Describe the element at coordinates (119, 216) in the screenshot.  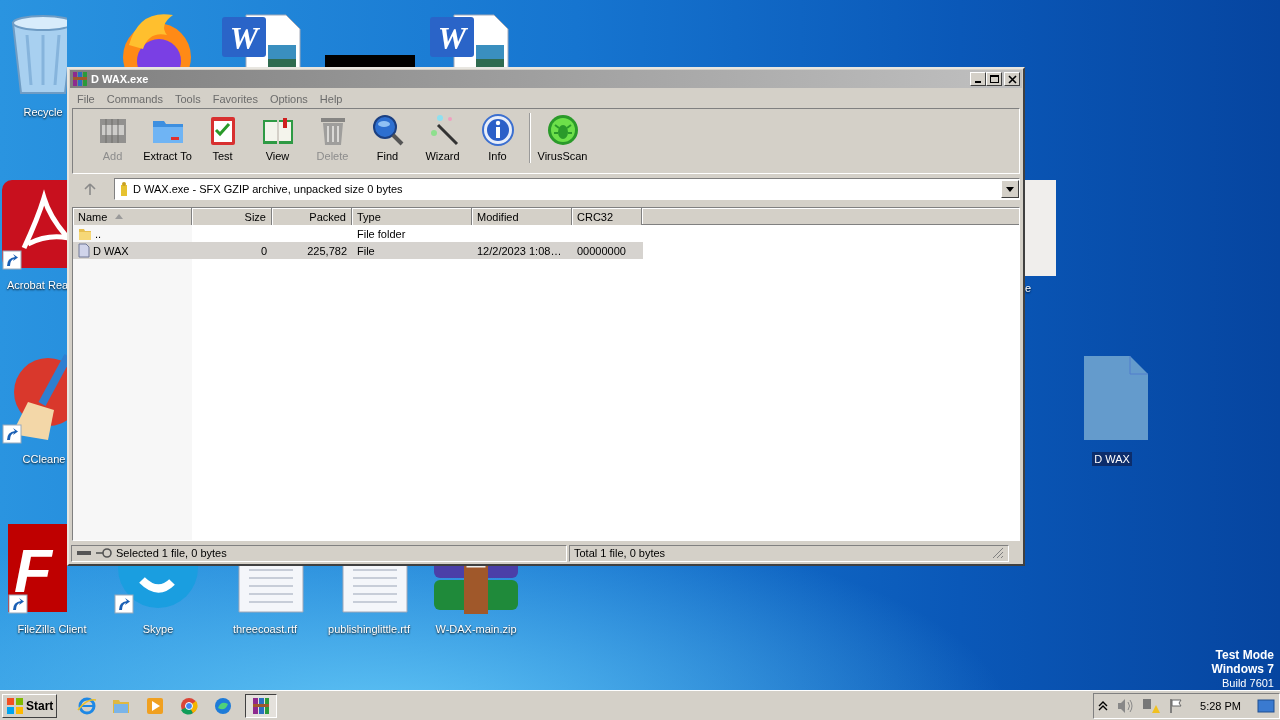
I see `sort-arrow-icon` at that location.